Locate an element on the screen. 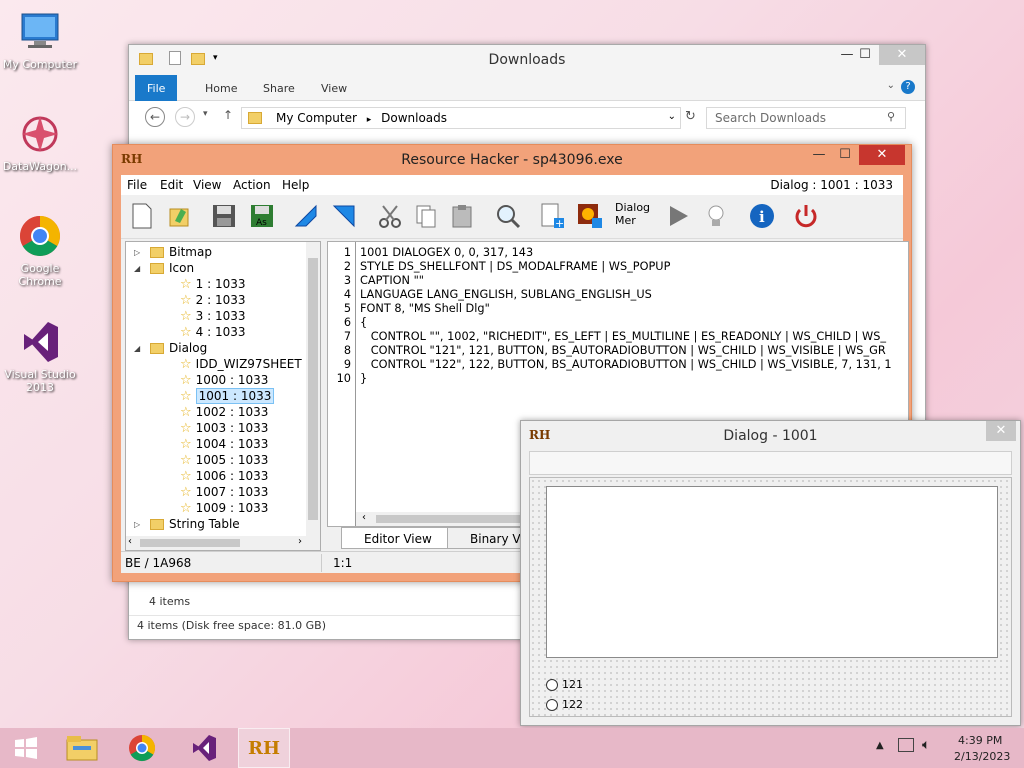 The height and width of the screenshot is (768, 1024). tree-folder: ▷ String Table is located at coordinates (187, 524).